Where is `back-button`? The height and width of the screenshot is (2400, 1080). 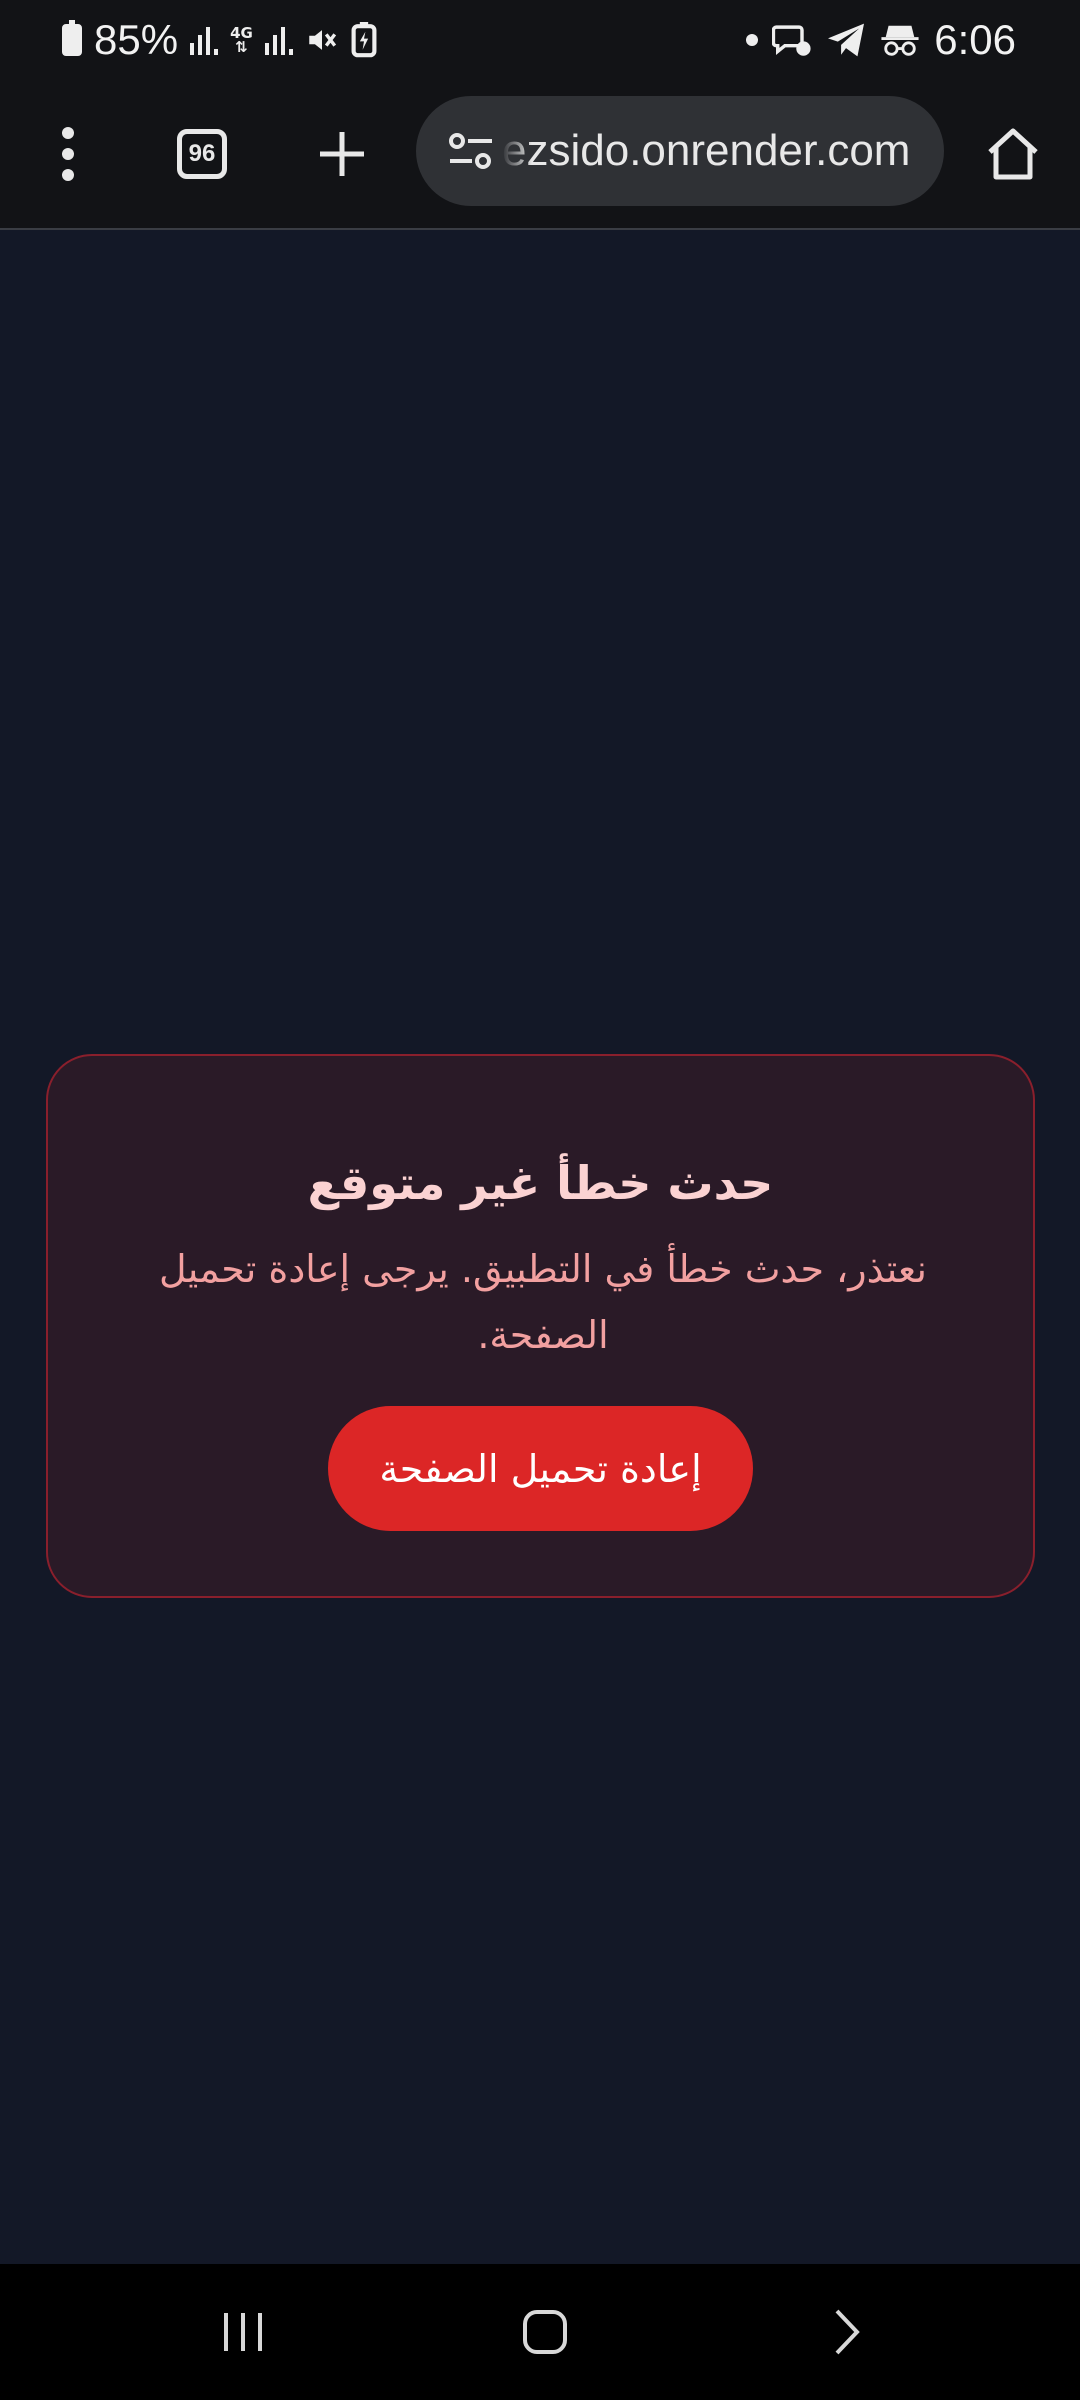
back-button is located at coordinates (847, 2332).